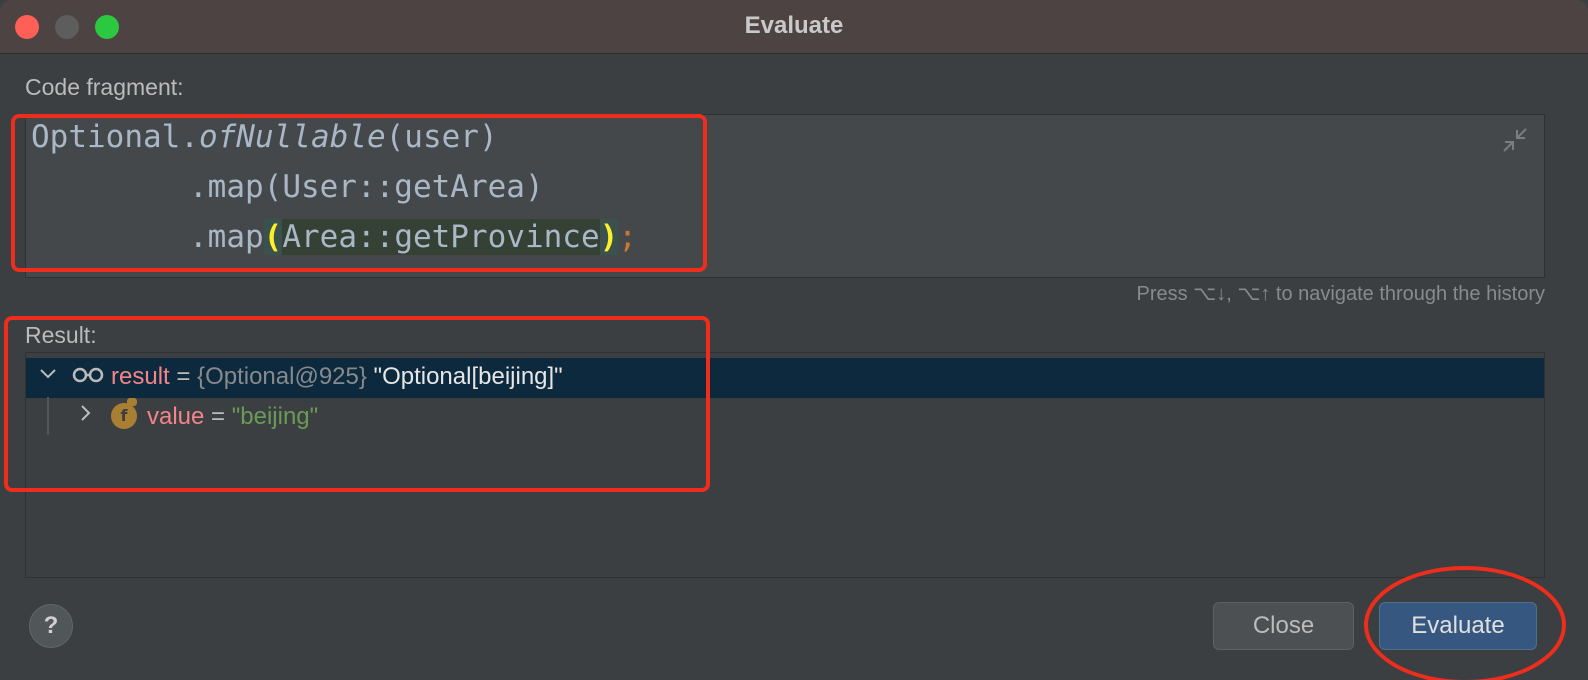 The height and width of the screenshot is (680, 1588). What do you see at coordinates (1515, 142) in the screenshot?
I see `collapse-icon` at bounding box center [1515, 142].